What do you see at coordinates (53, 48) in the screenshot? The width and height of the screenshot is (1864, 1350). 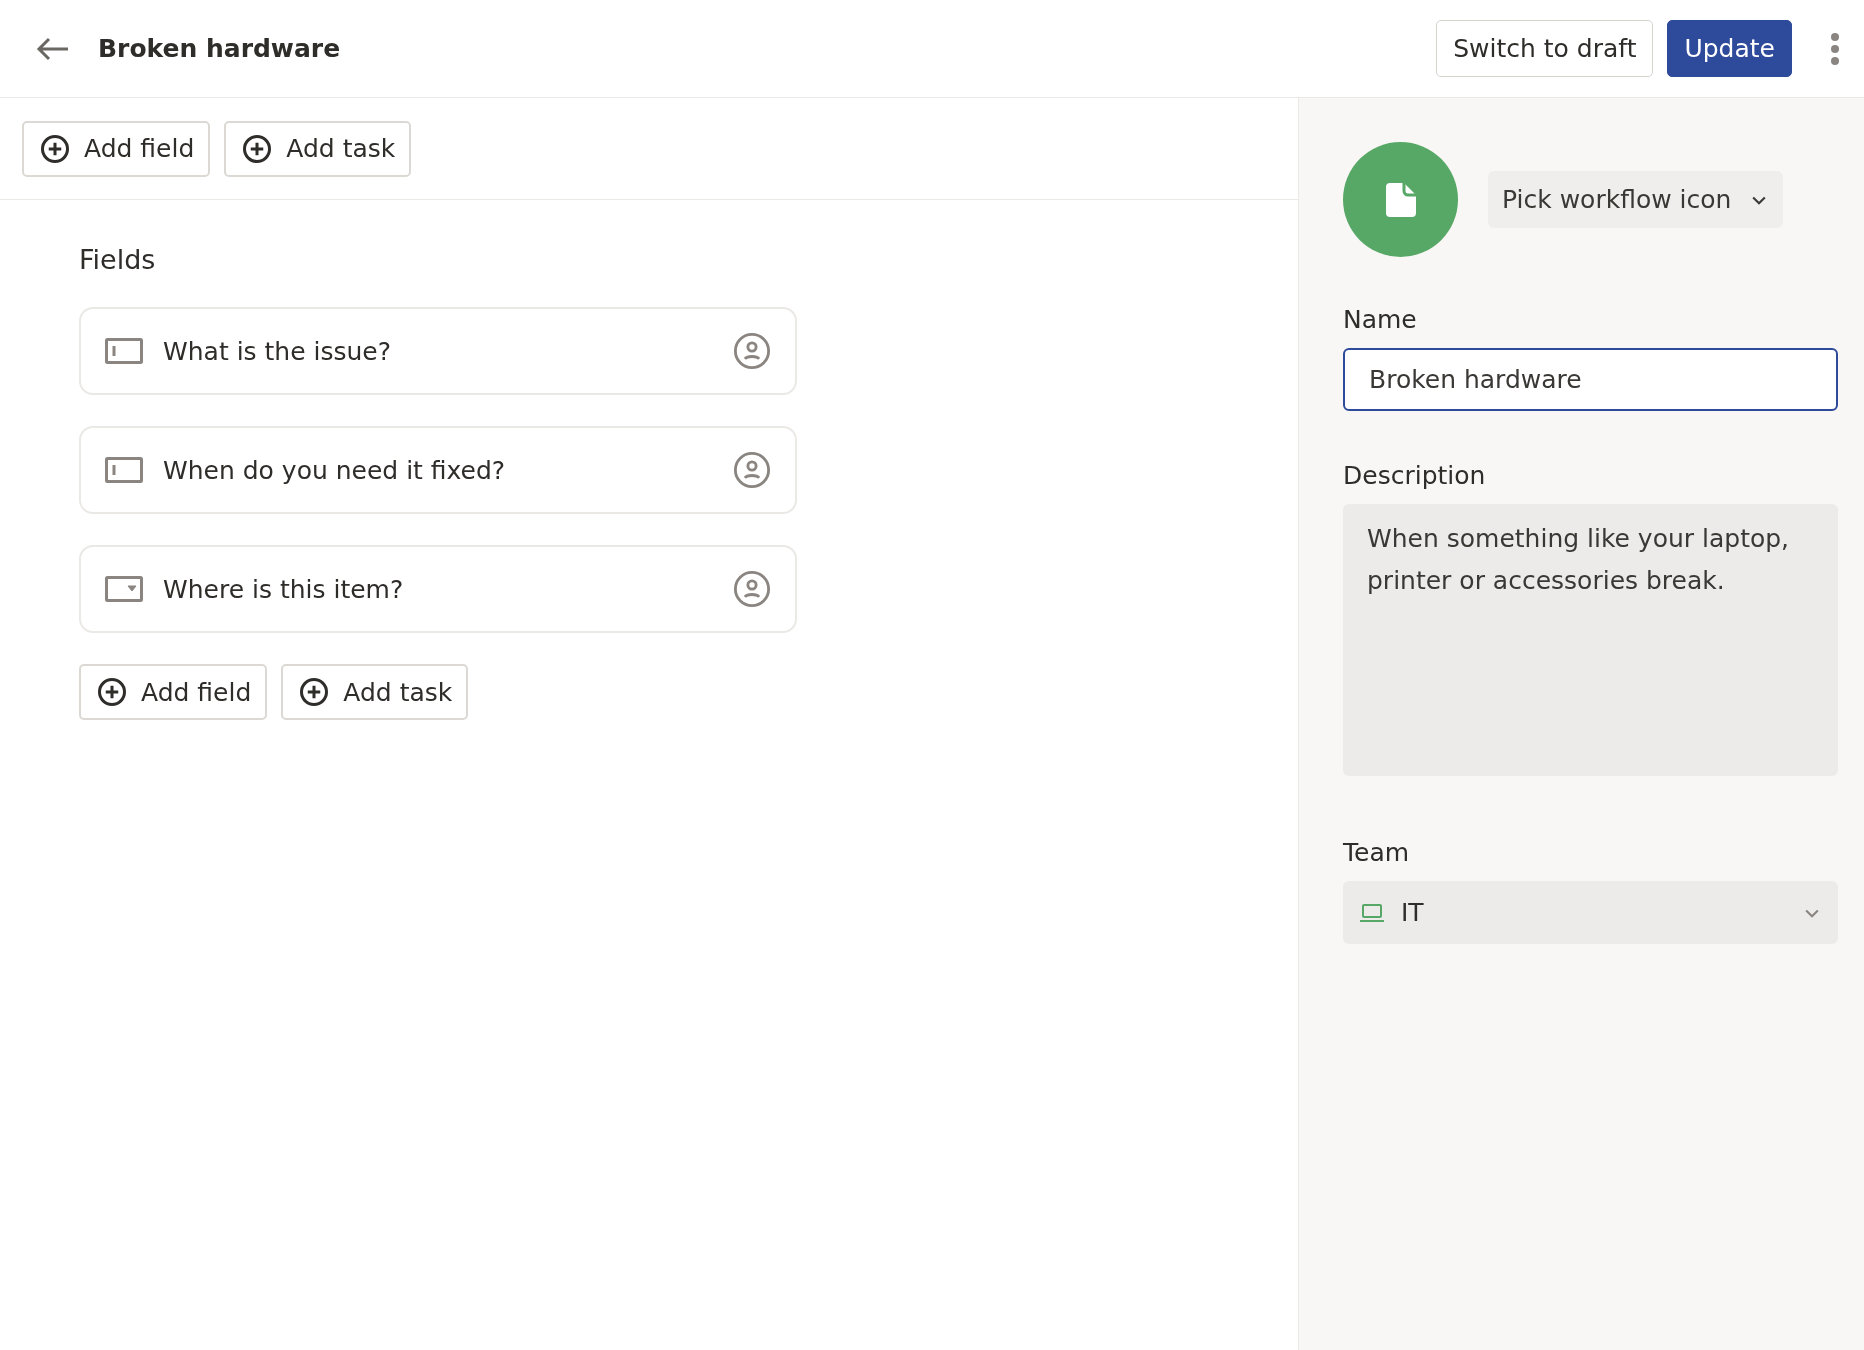 I see `back-arrow-icon` at bounding box center [53, 48].